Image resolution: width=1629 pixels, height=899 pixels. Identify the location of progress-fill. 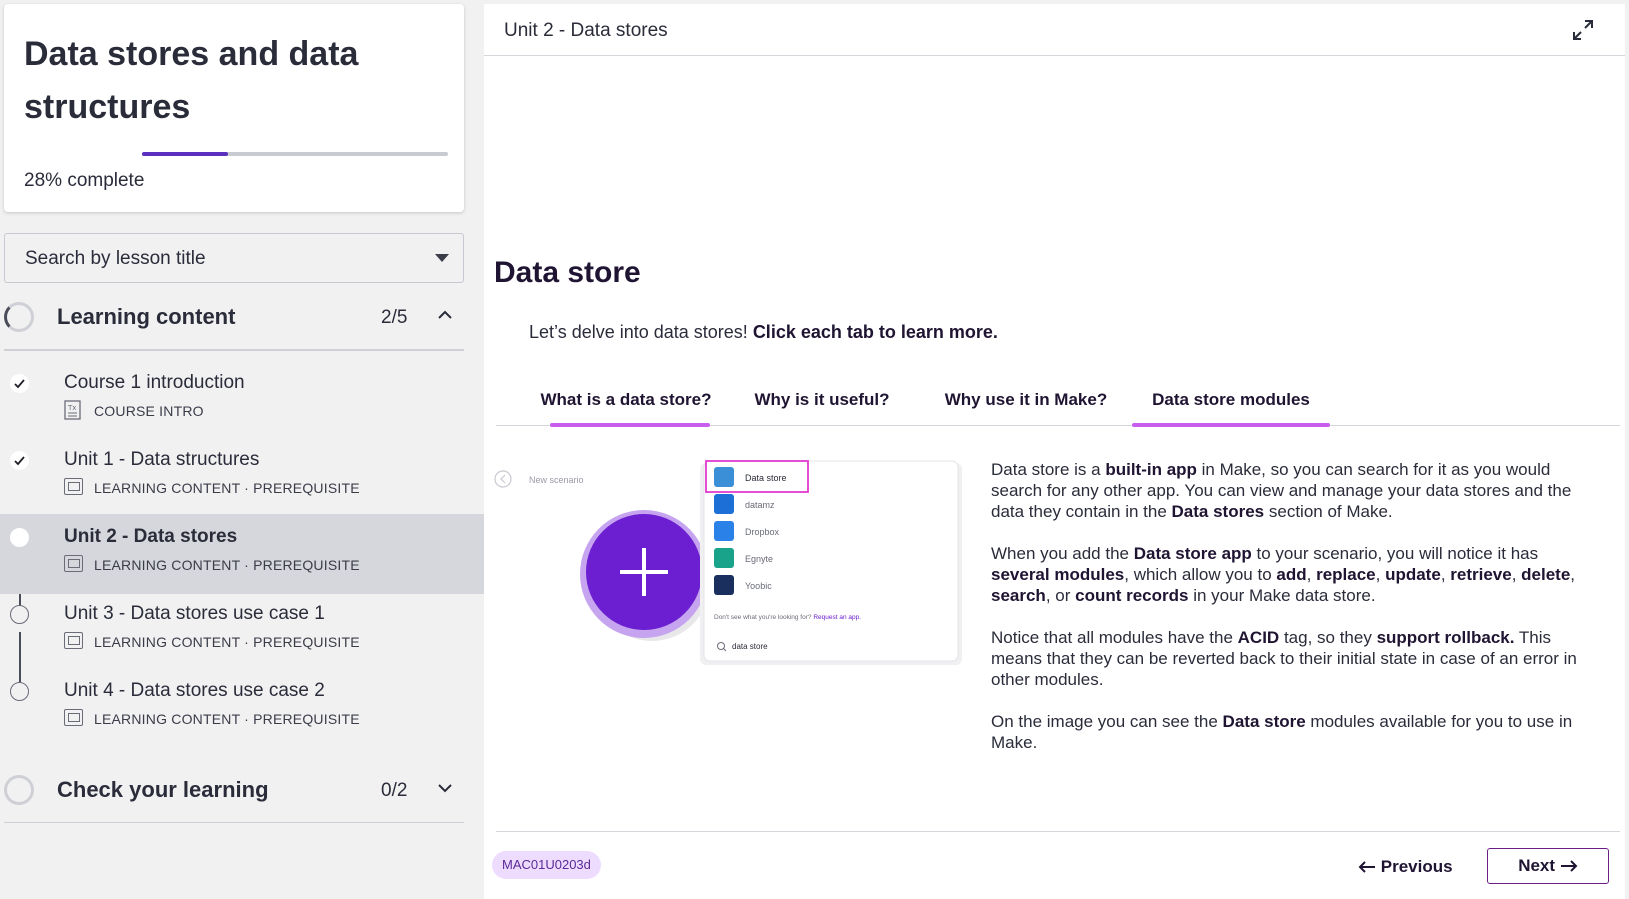
(185, 154).